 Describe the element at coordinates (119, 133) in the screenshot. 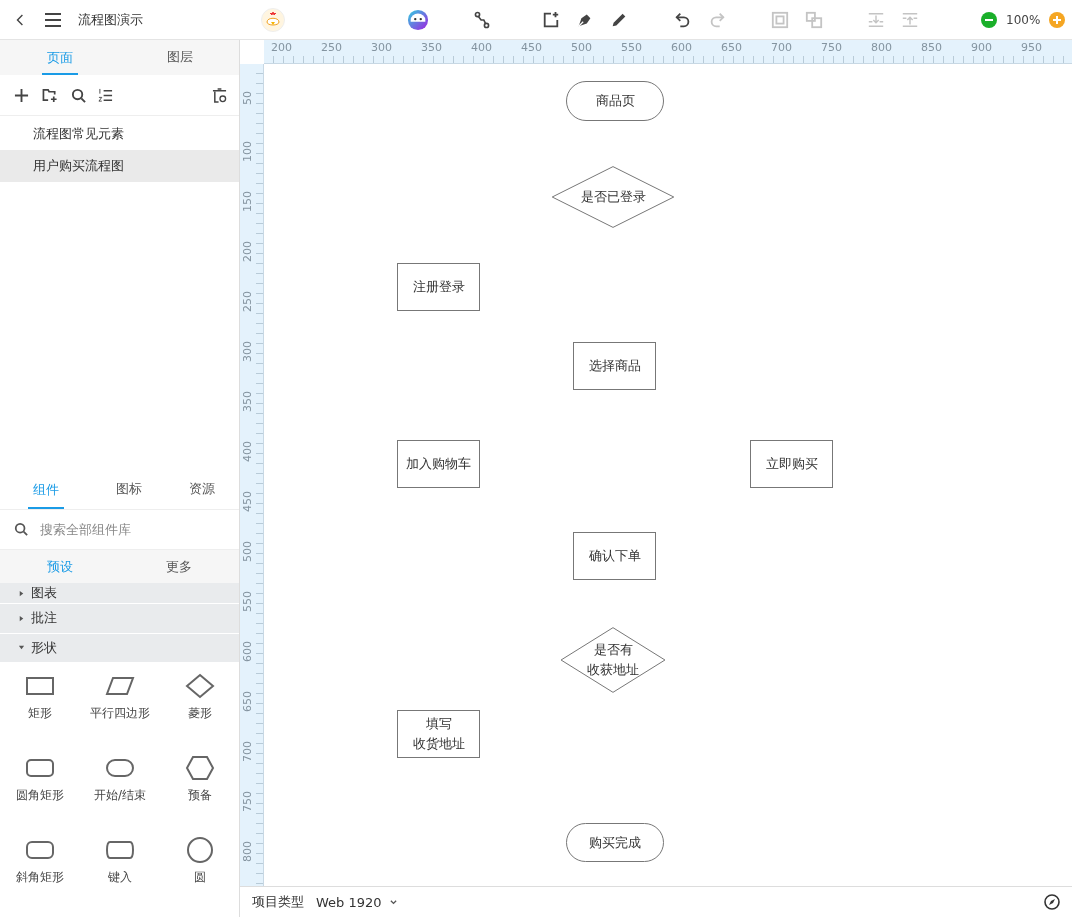

I see `page-item: 流程图常见元素` at that location.